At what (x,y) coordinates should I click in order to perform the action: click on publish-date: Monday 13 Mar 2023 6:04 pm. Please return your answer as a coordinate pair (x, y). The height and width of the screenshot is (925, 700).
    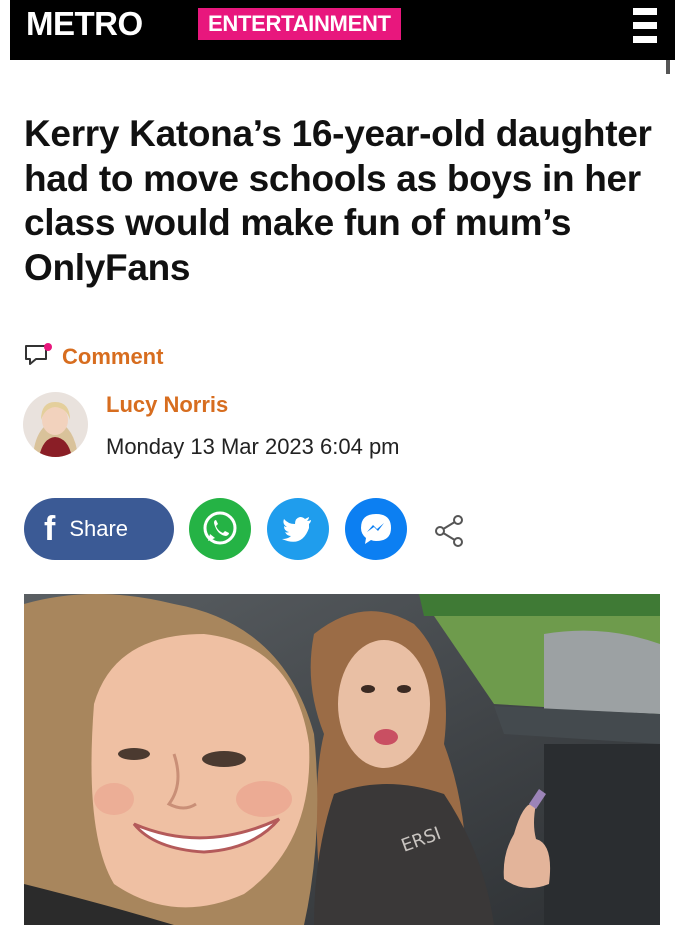
    Looking at the image, I should click on (253, 446).